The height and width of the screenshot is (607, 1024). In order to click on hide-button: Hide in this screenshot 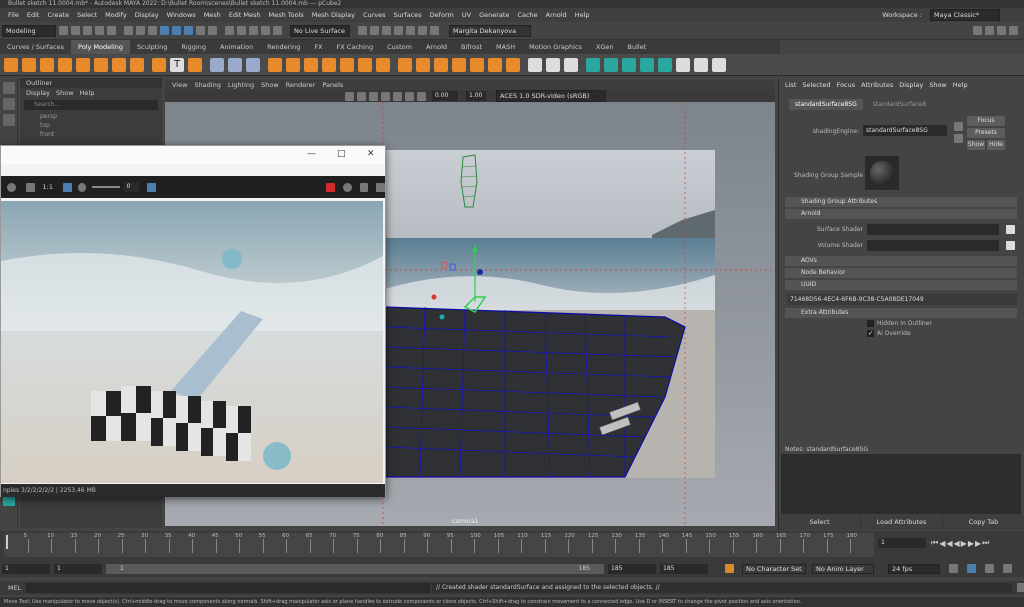, I will do `click(996, 145)`.